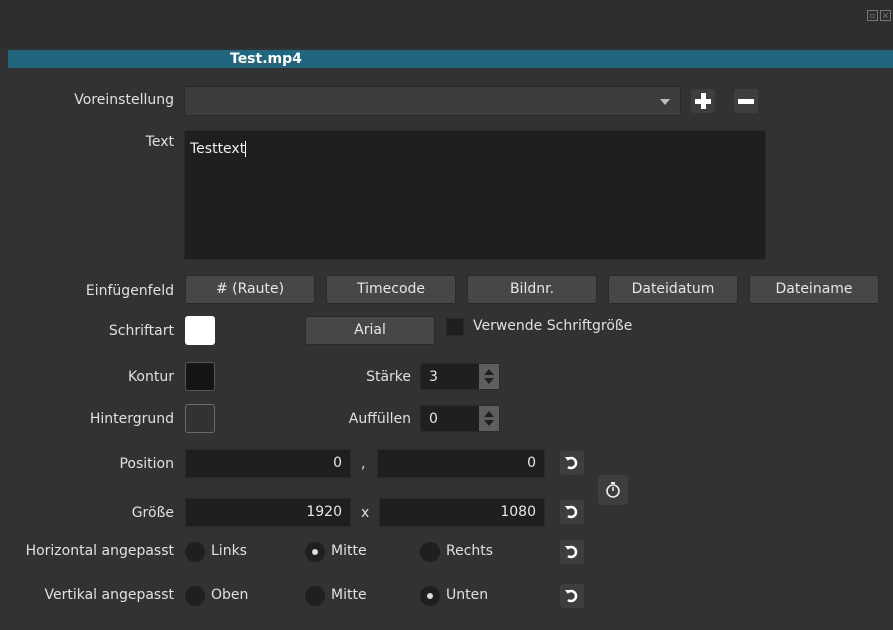  What do you see at coordinates (150, 377) in the screenshot?
I see `outline-label: Kontur` at bounding box center [150, 377].